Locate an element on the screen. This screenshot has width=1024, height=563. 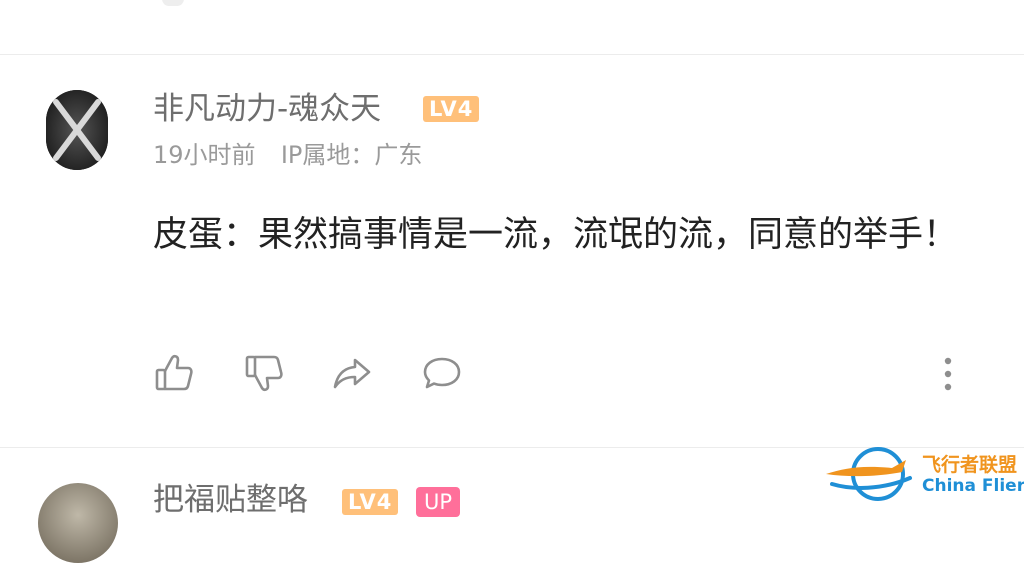
more-vertical-icon is located at coordinates (948, 373).